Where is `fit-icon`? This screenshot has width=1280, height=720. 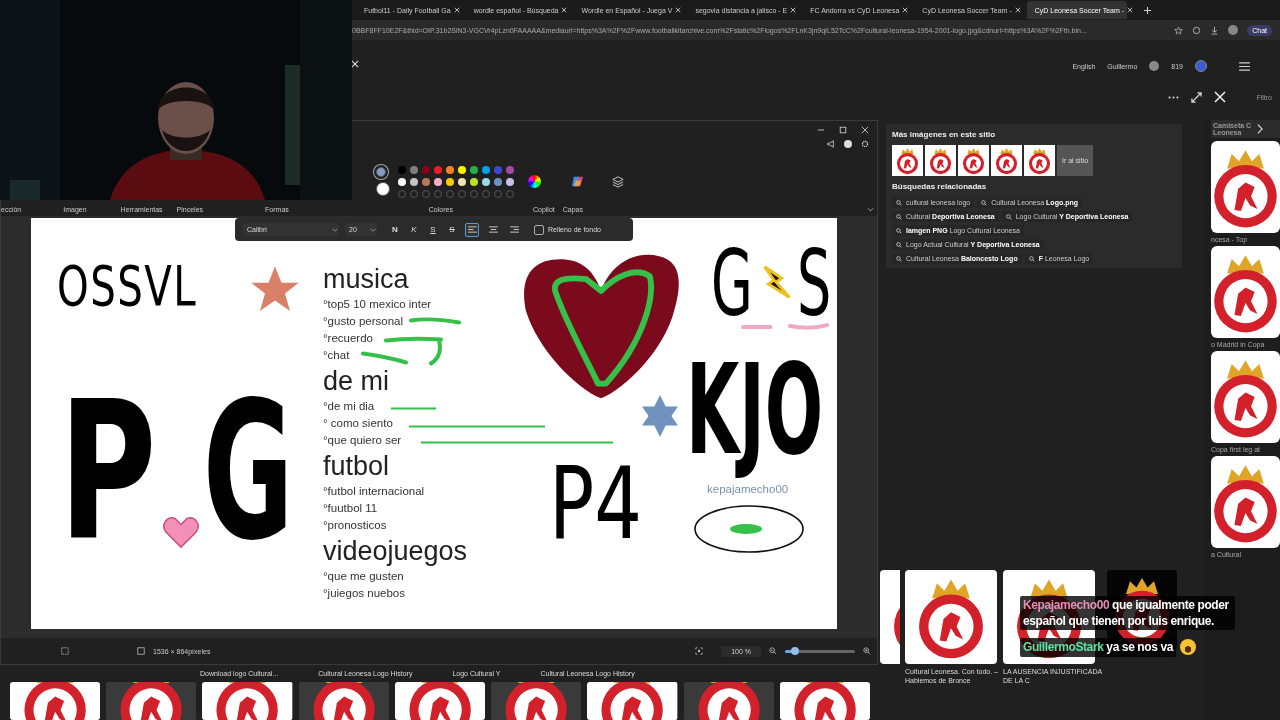 fit-icon is located at coordinates (699, 651).